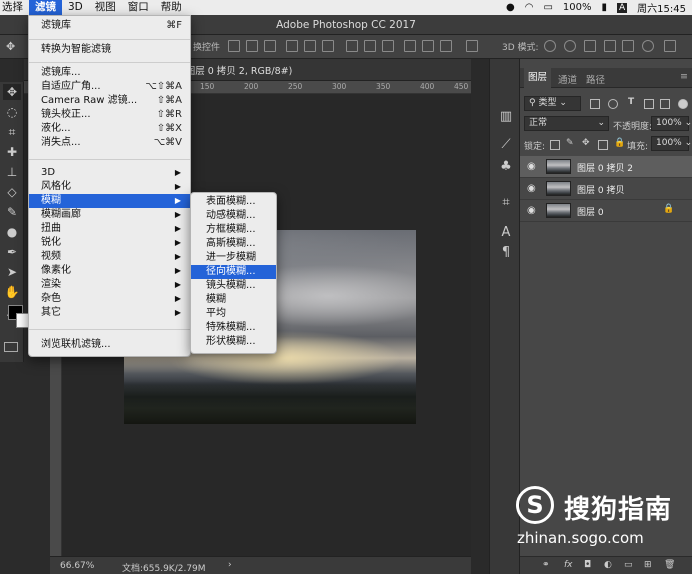 This screenshot has width=692, height=574. What do you see at coordinates (506, 117) in the screenshot?
I see `history-icon: ▥` at bounding box center [506, 117].